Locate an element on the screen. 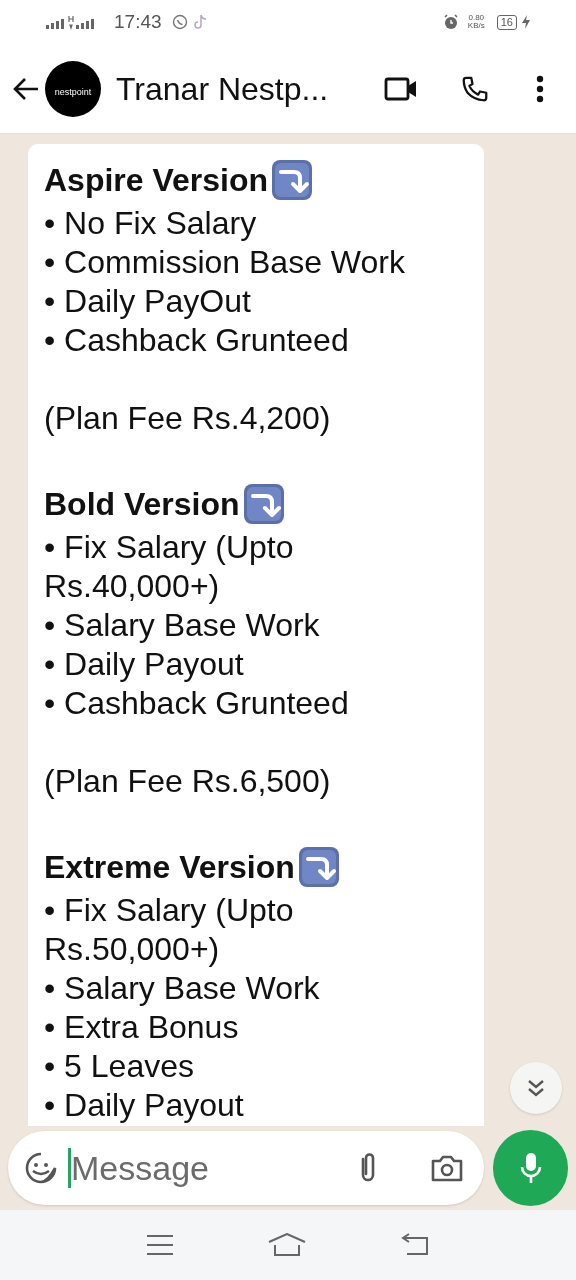 This screenshot has width=576, height=1280. plan-feature: • 5 Leaves is located at coordinates (119, 1066).